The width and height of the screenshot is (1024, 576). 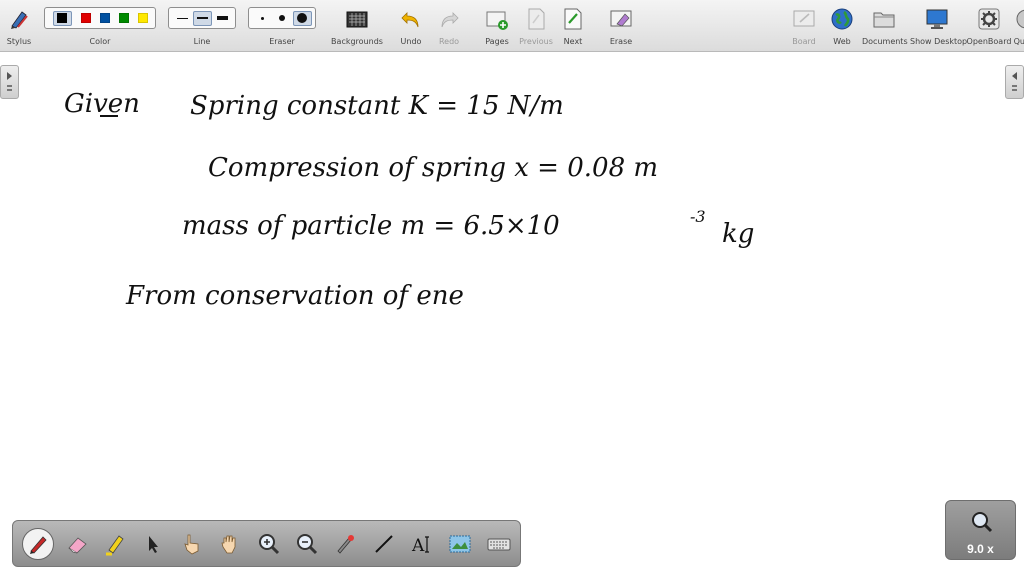 I want to click on eraser-icon, so click(x=77, y=545).